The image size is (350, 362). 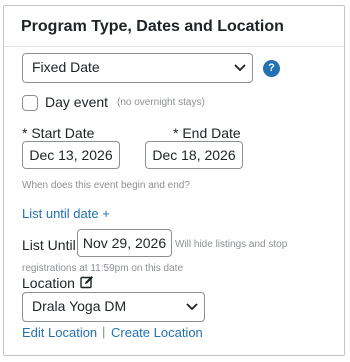 What do you see at coordinates (161, 102) in the screenshot?
I see `day-event-note: (no overnight stays)` at bounding box center [161, 102].